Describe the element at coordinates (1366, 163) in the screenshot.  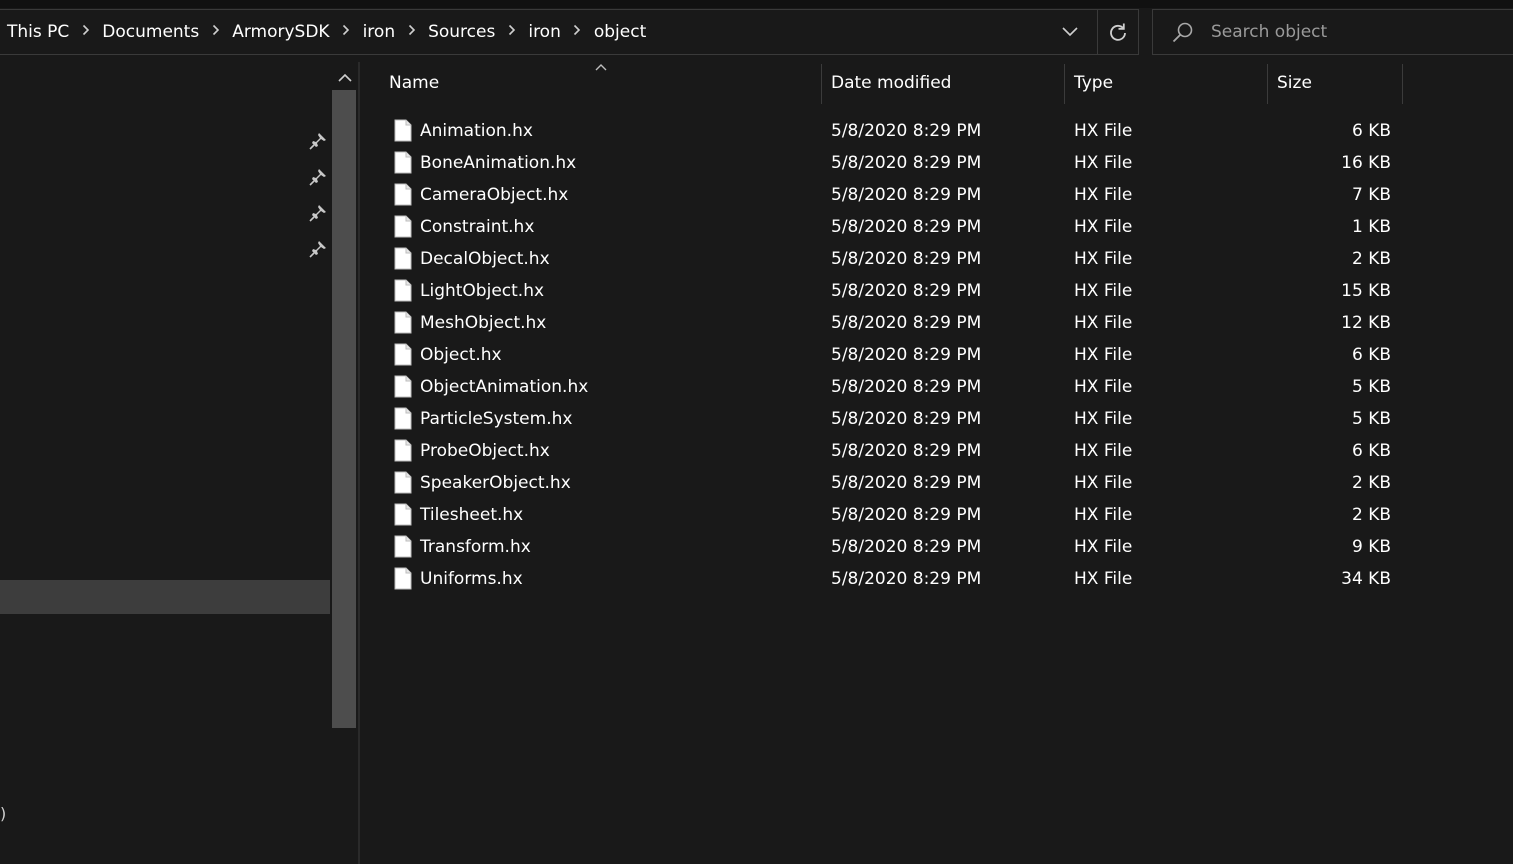
I see `file-size: 16 KB` at that location.